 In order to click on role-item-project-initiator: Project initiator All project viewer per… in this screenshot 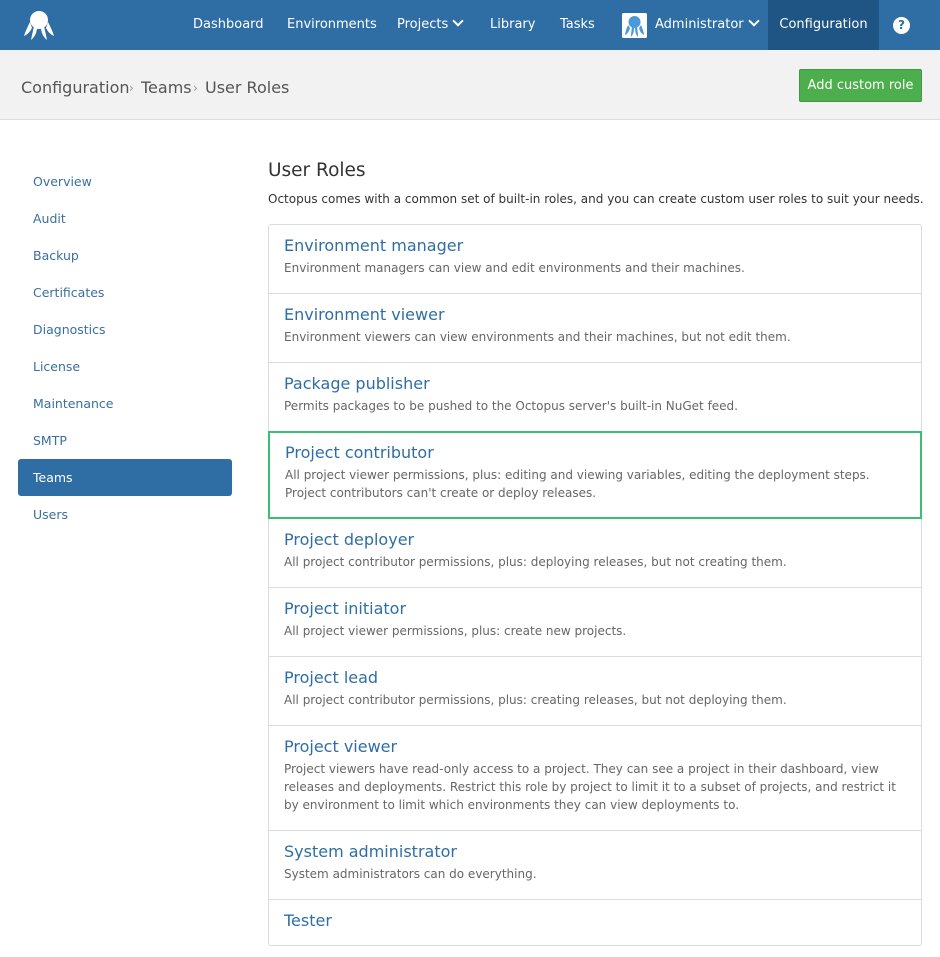, I will do `click(595, 622)`.